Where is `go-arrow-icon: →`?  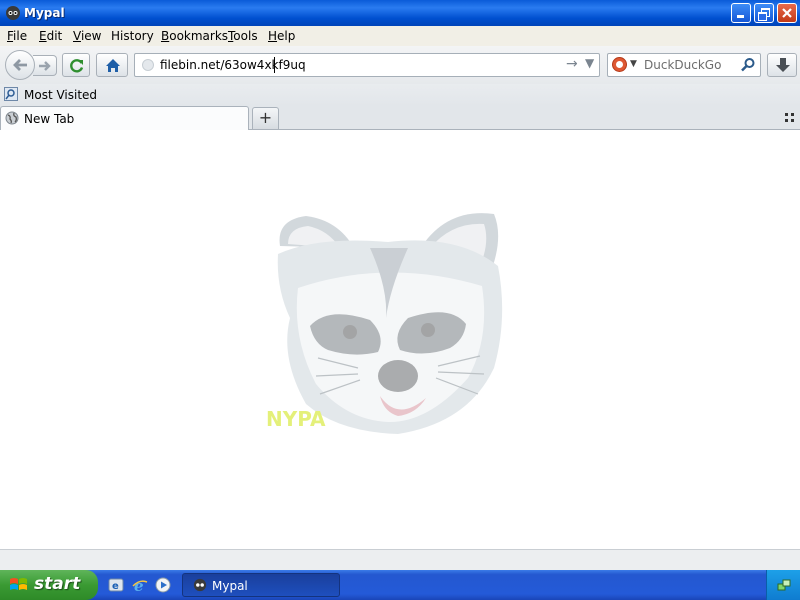
go-arrow-icon: → is located at coordinates (572, 64).